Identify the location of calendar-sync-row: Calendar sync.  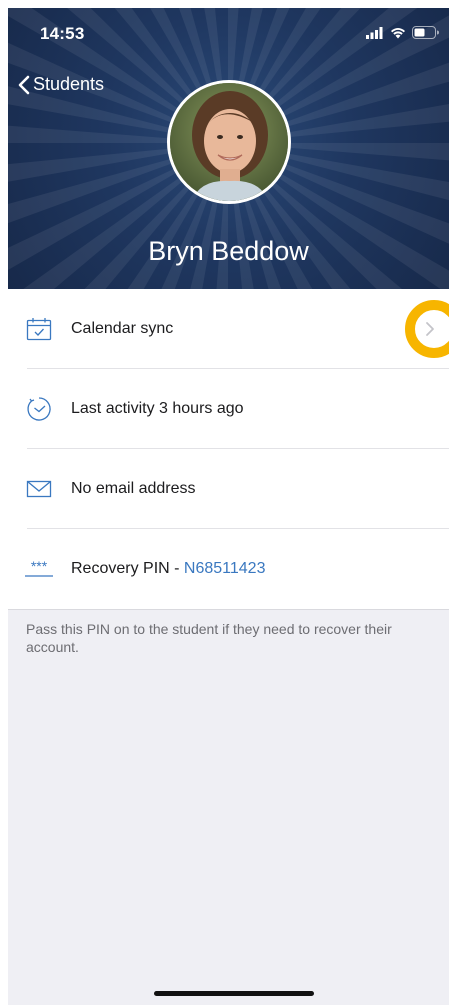
(228, 329).